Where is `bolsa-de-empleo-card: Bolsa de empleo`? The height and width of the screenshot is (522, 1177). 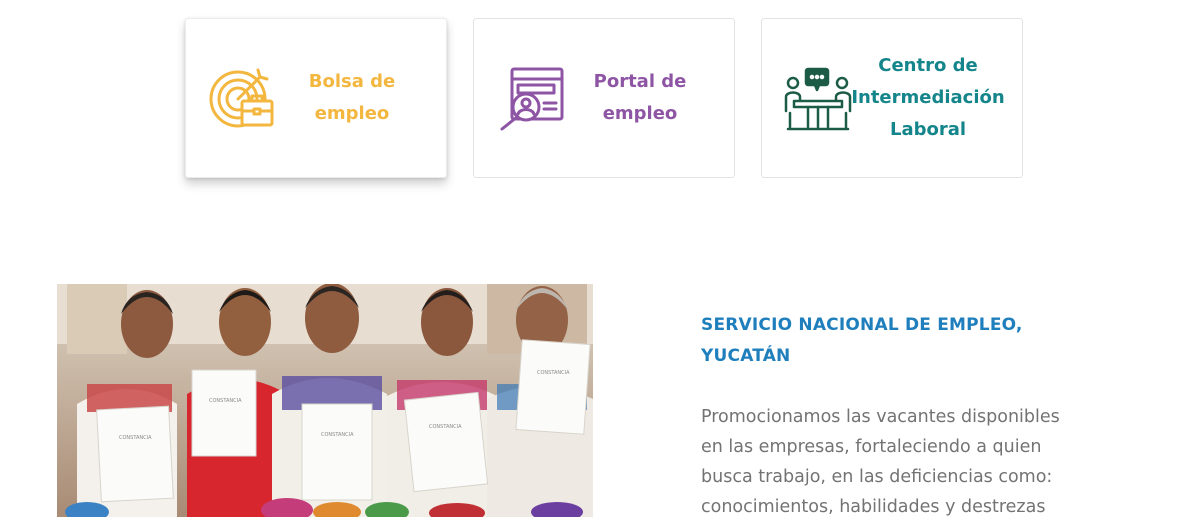 bolsa-de-empleo-card: Bolsa de empleo is located at coordinates (316, 98).